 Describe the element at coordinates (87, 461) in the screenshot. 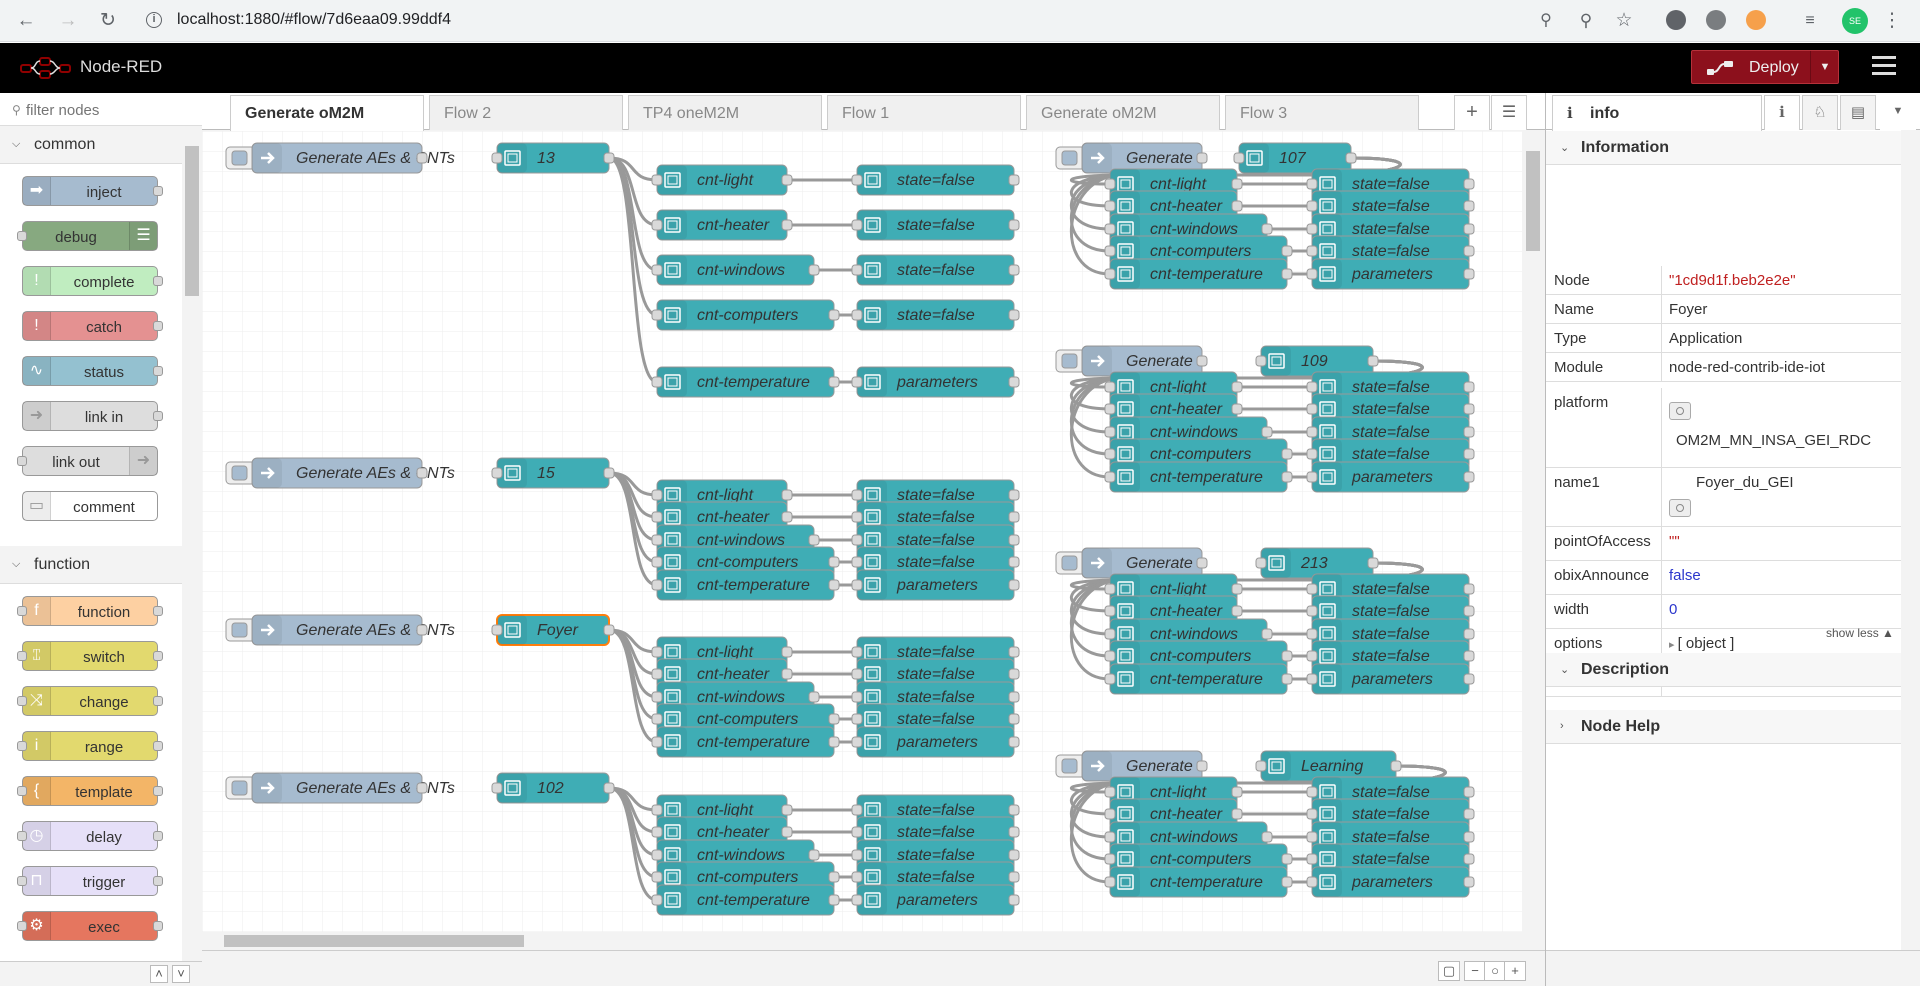

I see `palette-node-link-out: ➜ link out` at that location.